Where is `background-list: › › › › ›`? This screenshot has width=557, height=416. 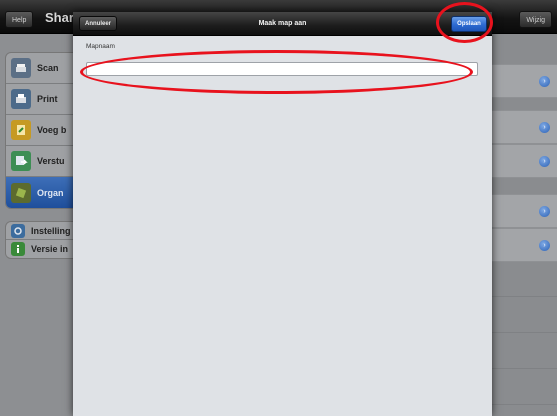
background-list: › › › › › is located at coordinates (523, 225).